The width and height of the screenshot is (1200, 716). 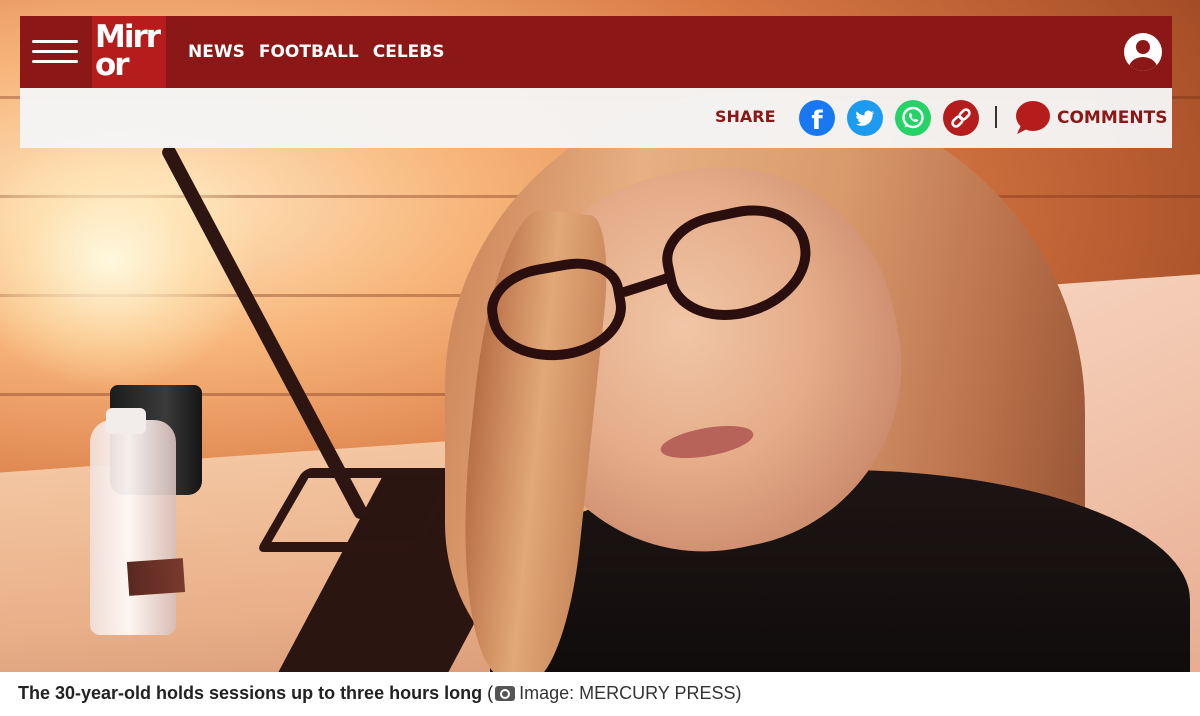 I want to click on share-bar: SHARE f COMMENTS, so click(x=596, y=118).